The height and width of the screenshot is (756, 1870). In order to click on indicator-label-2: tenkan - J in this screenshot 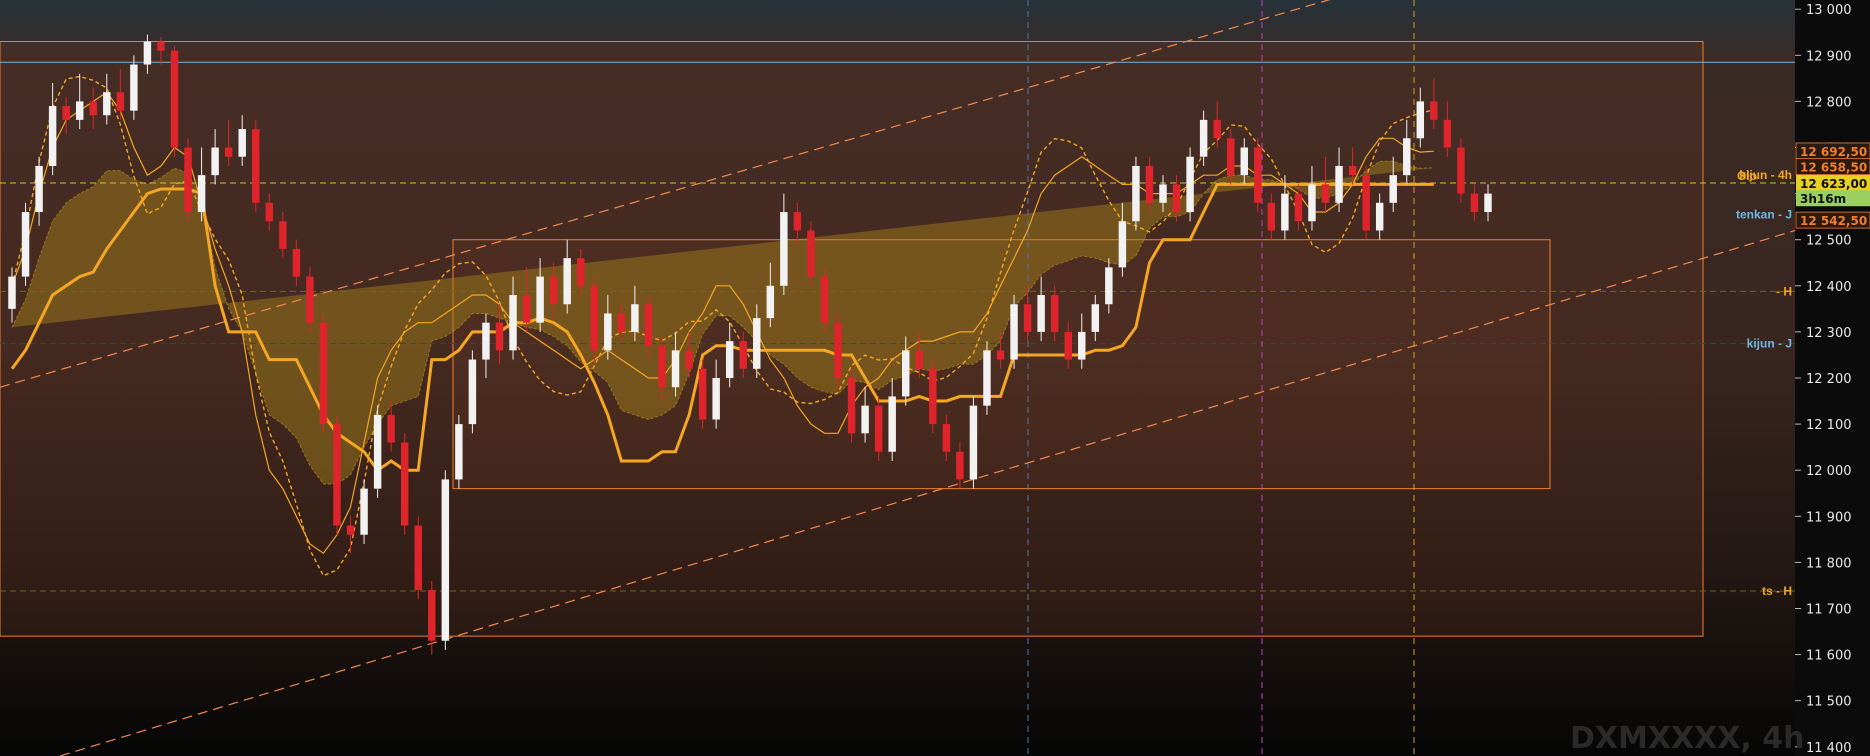, I will do `click(1764, 214)`.